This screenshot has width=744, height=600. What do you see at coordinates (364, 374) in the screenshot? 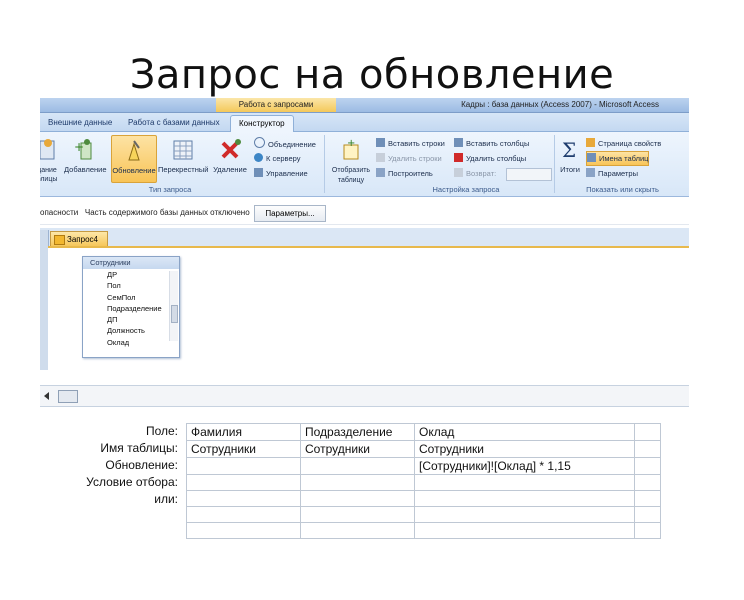
I see `splitter` at bounding box center [364, 374].